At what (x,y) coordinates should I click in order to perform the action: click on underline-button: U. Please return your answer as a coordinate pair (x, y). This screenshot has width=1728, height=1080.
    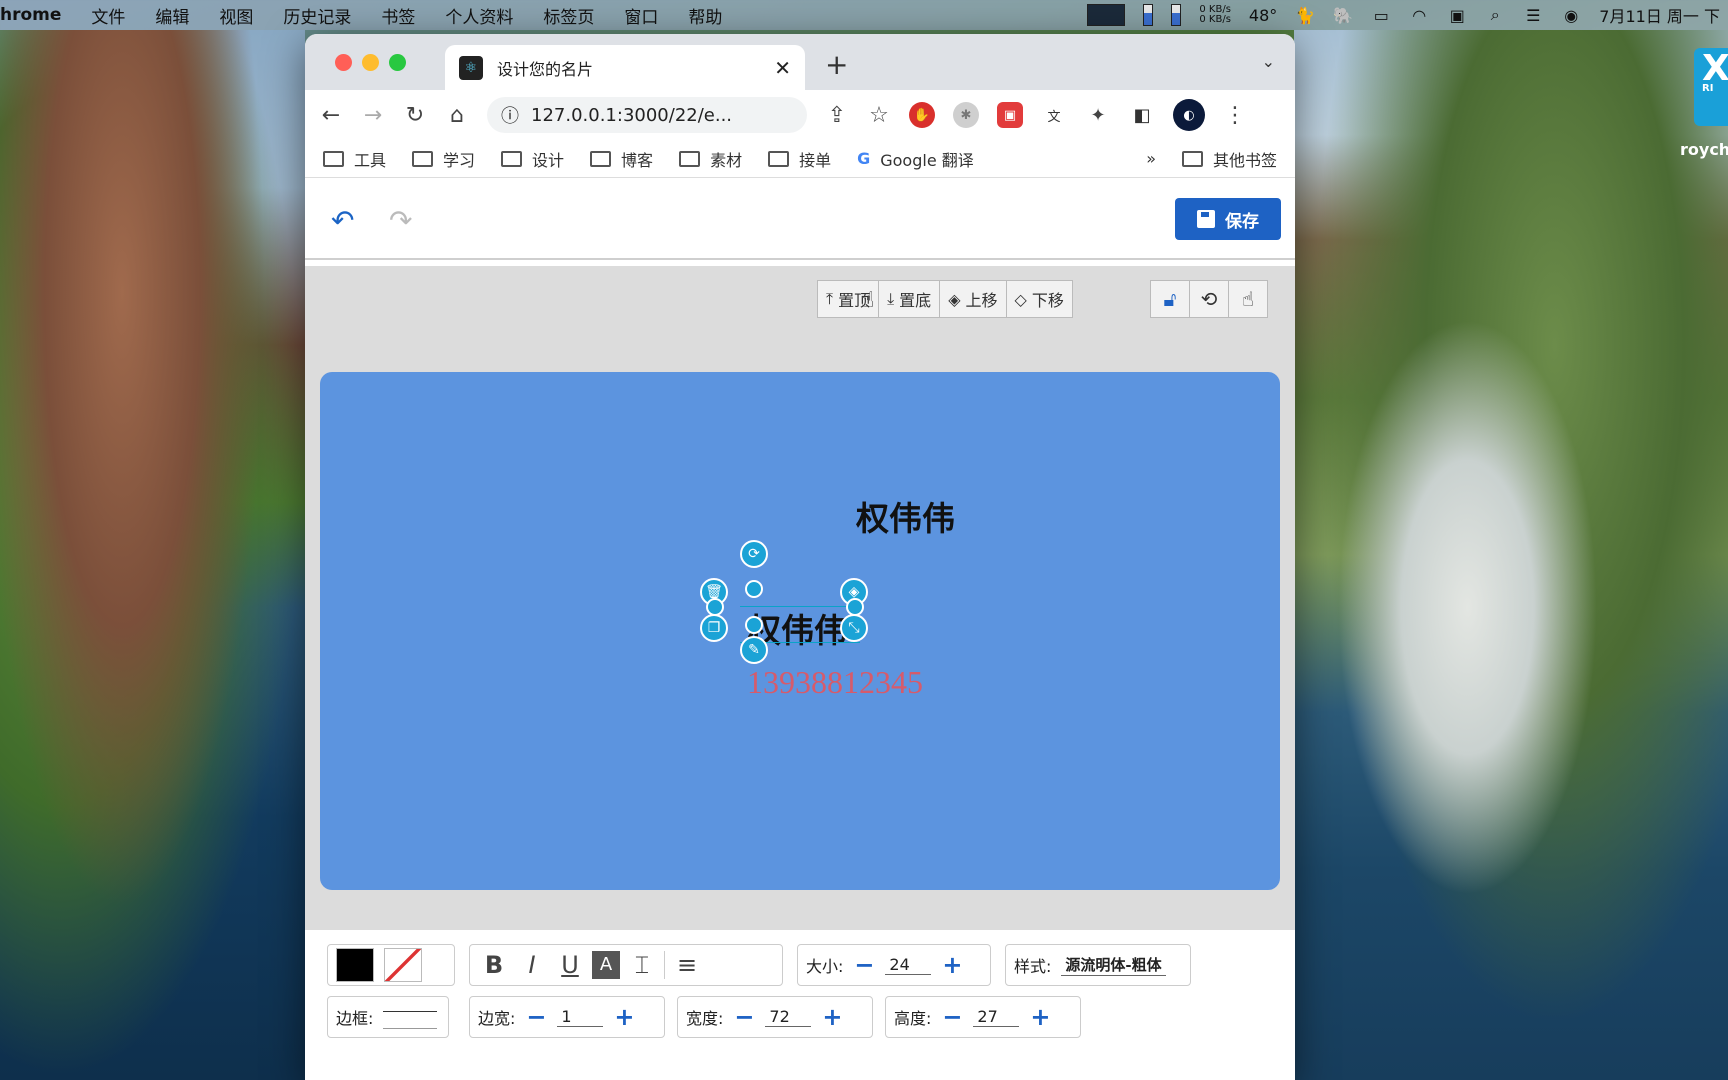
    Looking at the image, I should click on (570, 965).